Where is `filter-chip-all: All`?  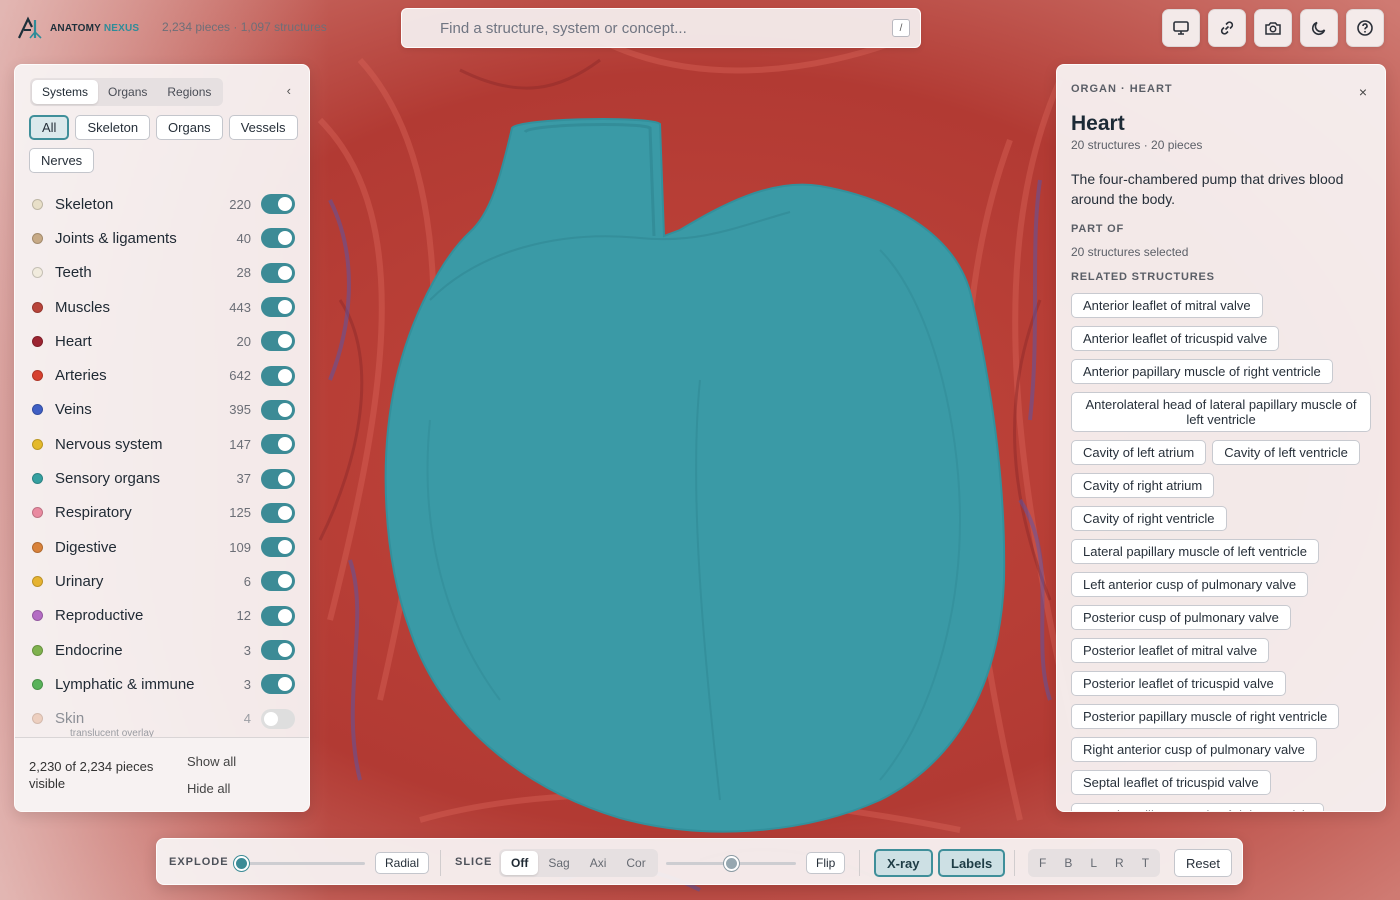 filter-chip-all: All is located at coordinates (49, 127).